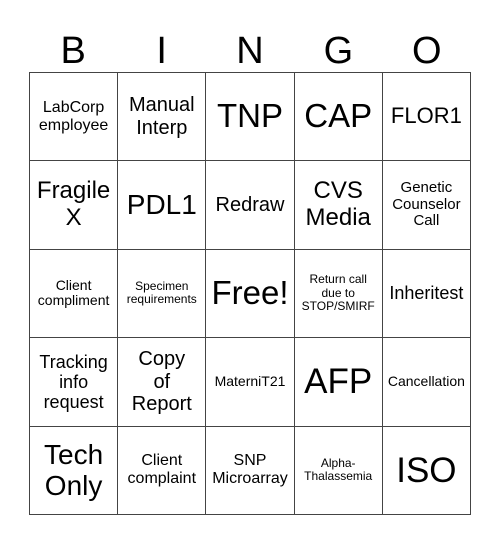  I want to click on bingo-cell: CAP, so click(338, 117).